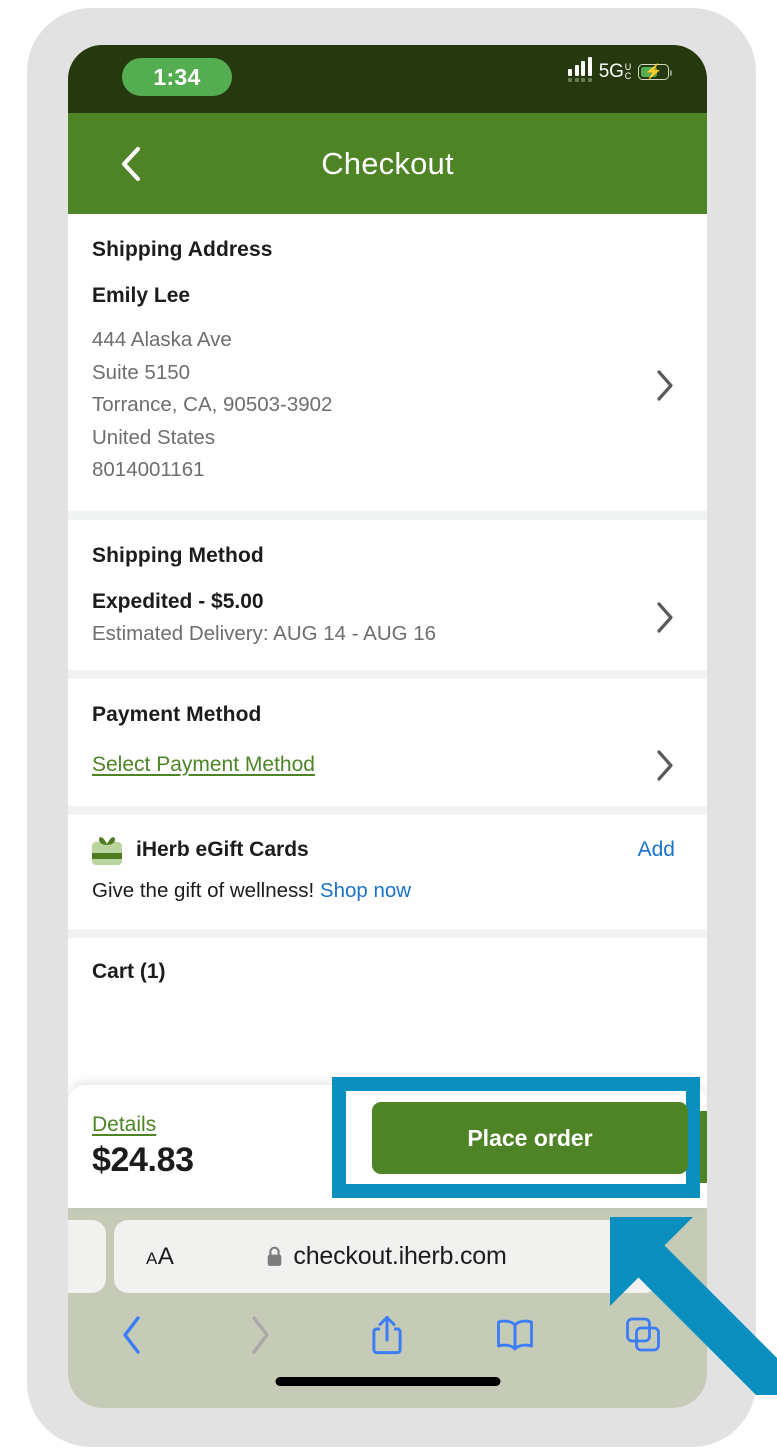 This screenshot has height=1456, width=777. Describe the element at coordinates (177, 77) in the screenshot. I see `status-time: 1:34` at that location.